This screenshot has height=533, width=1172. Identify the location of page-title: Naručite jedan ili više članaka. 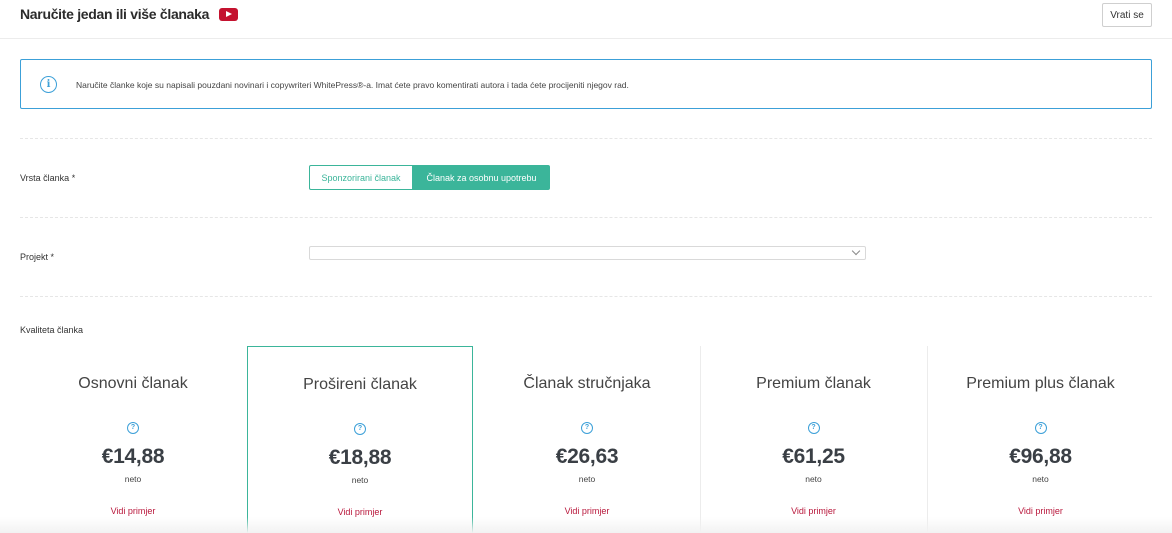
(129, 14).